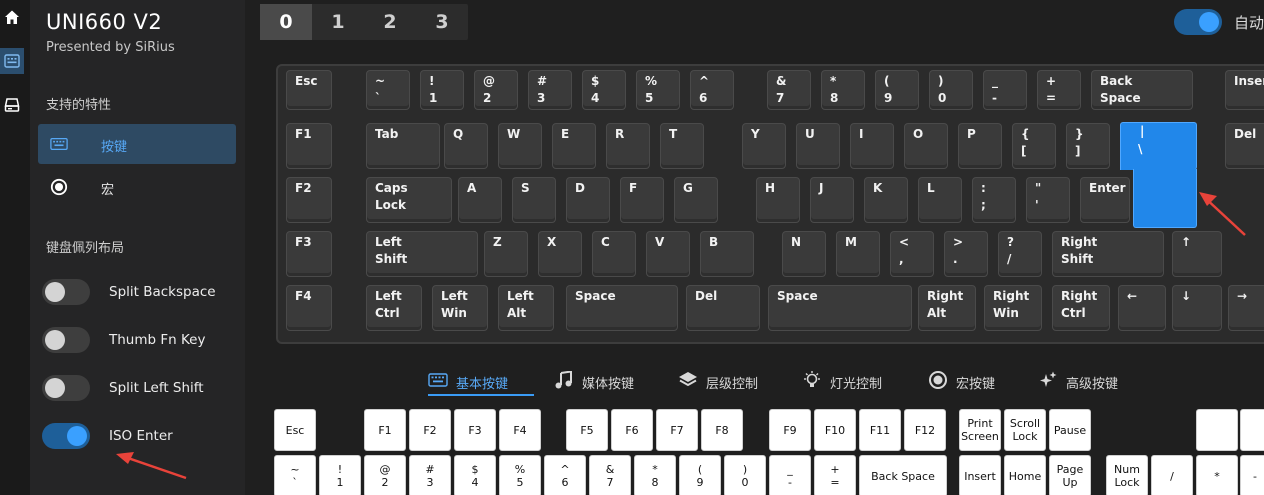 This screenshot has height=495, width=1264. What do you see at coordinates (394, 308) in the screenshot?
I see `key-left-ctrl: Left Ctrl` at bounding box center [394, 308].